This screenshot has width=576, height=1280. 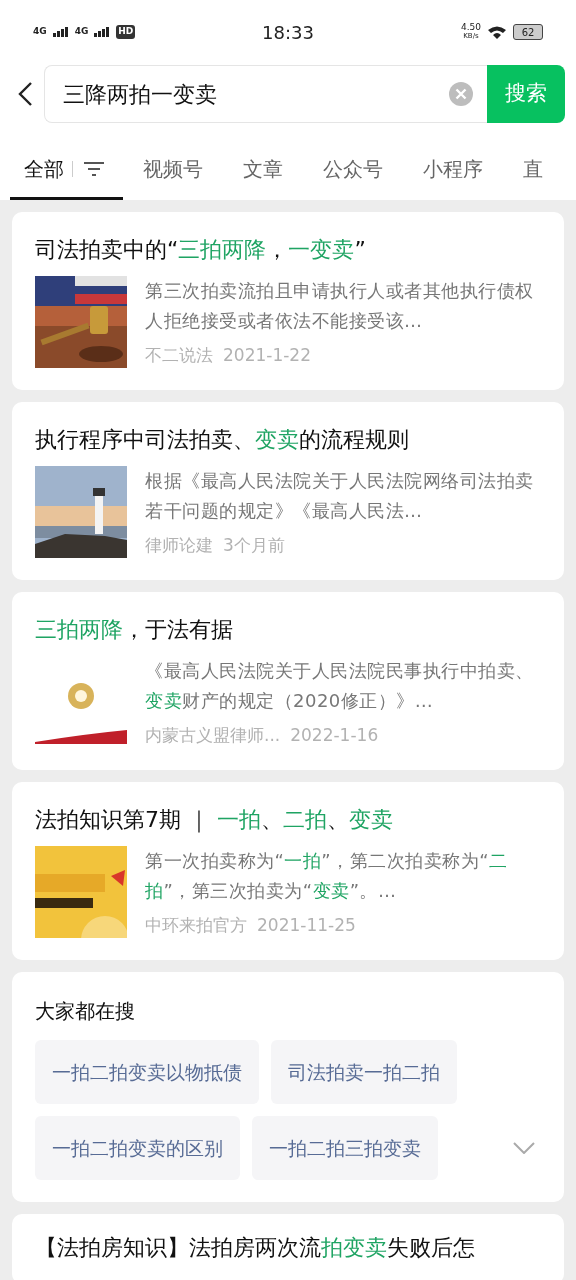 I want to click on result-card: 执行程序中司法拍卖、变卖的流程规则 根据《最高人民法院关于人民法院网络司法拍卖若干问题的规定》《最高人民法… 律师论建 3个月前, so click(x=288, y=491).